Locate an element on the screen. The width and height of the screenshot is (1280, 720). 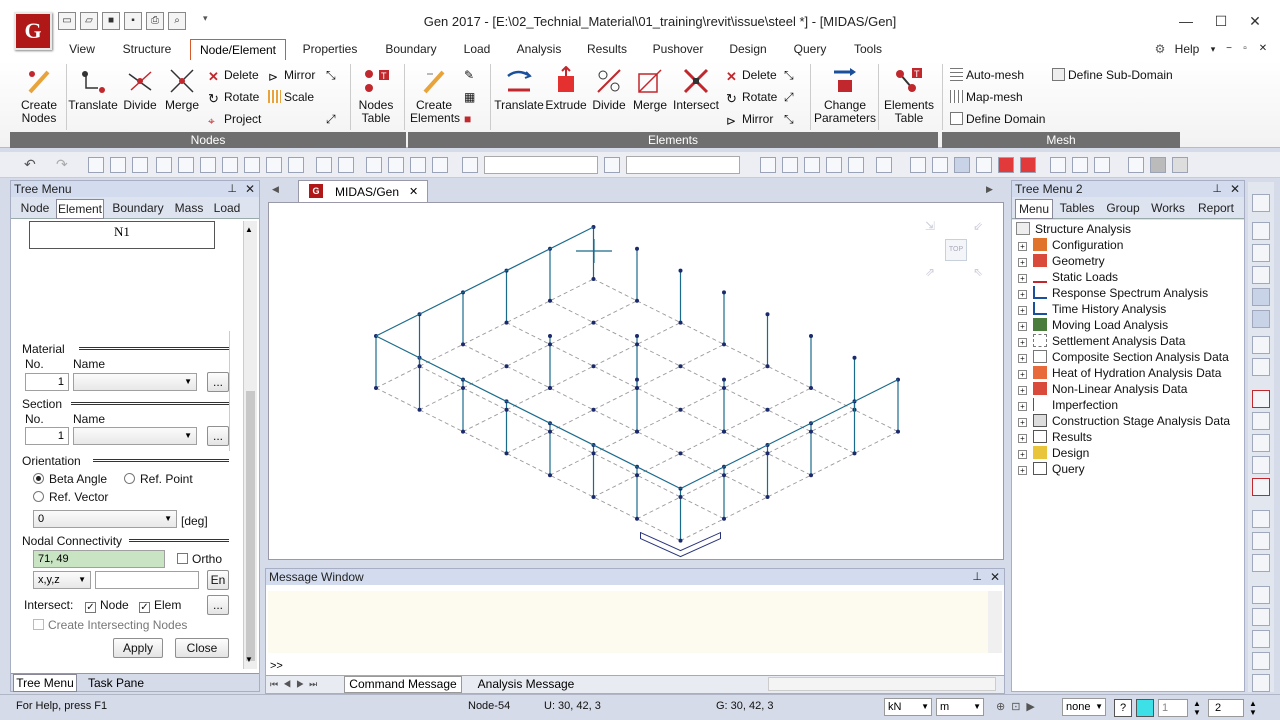
intersect-button: Intersect is located at coordinates (696, 89).